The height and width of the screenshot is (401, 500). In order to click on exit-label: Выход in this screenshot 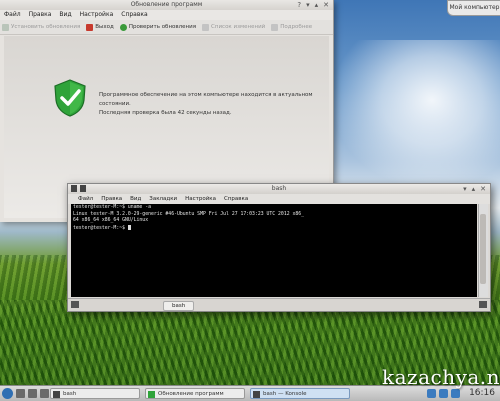, I will do `click(104, 27)`.